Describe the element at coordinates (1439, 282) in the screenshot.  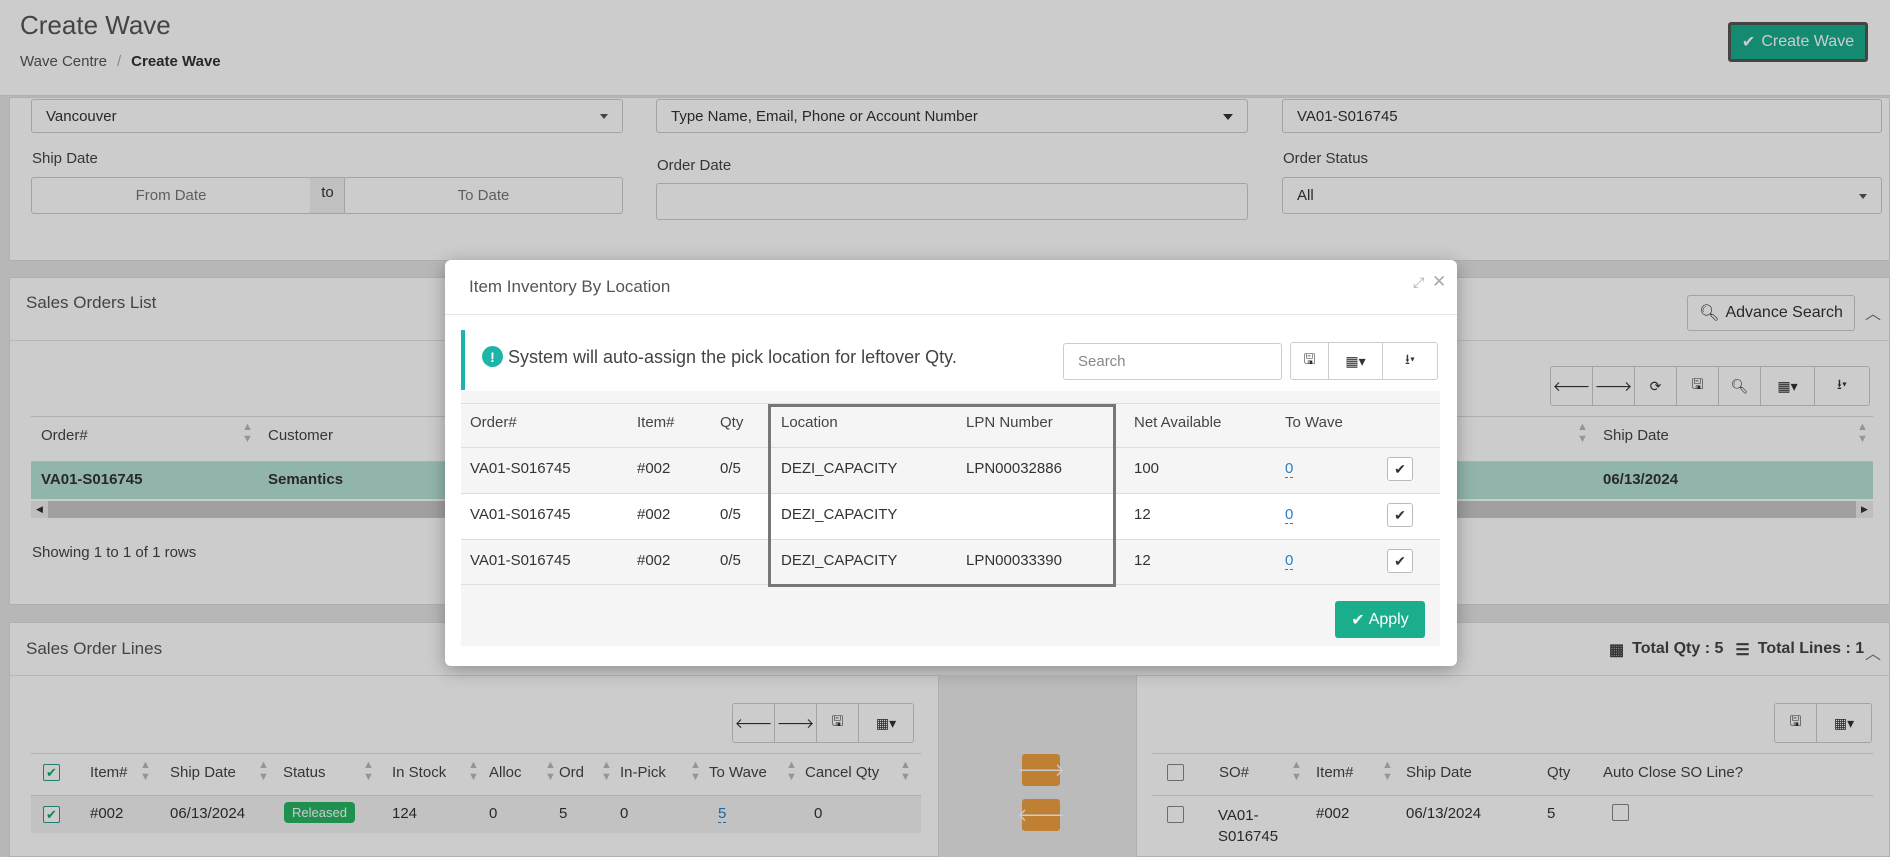
I see `close-icon: ✕` at that location.